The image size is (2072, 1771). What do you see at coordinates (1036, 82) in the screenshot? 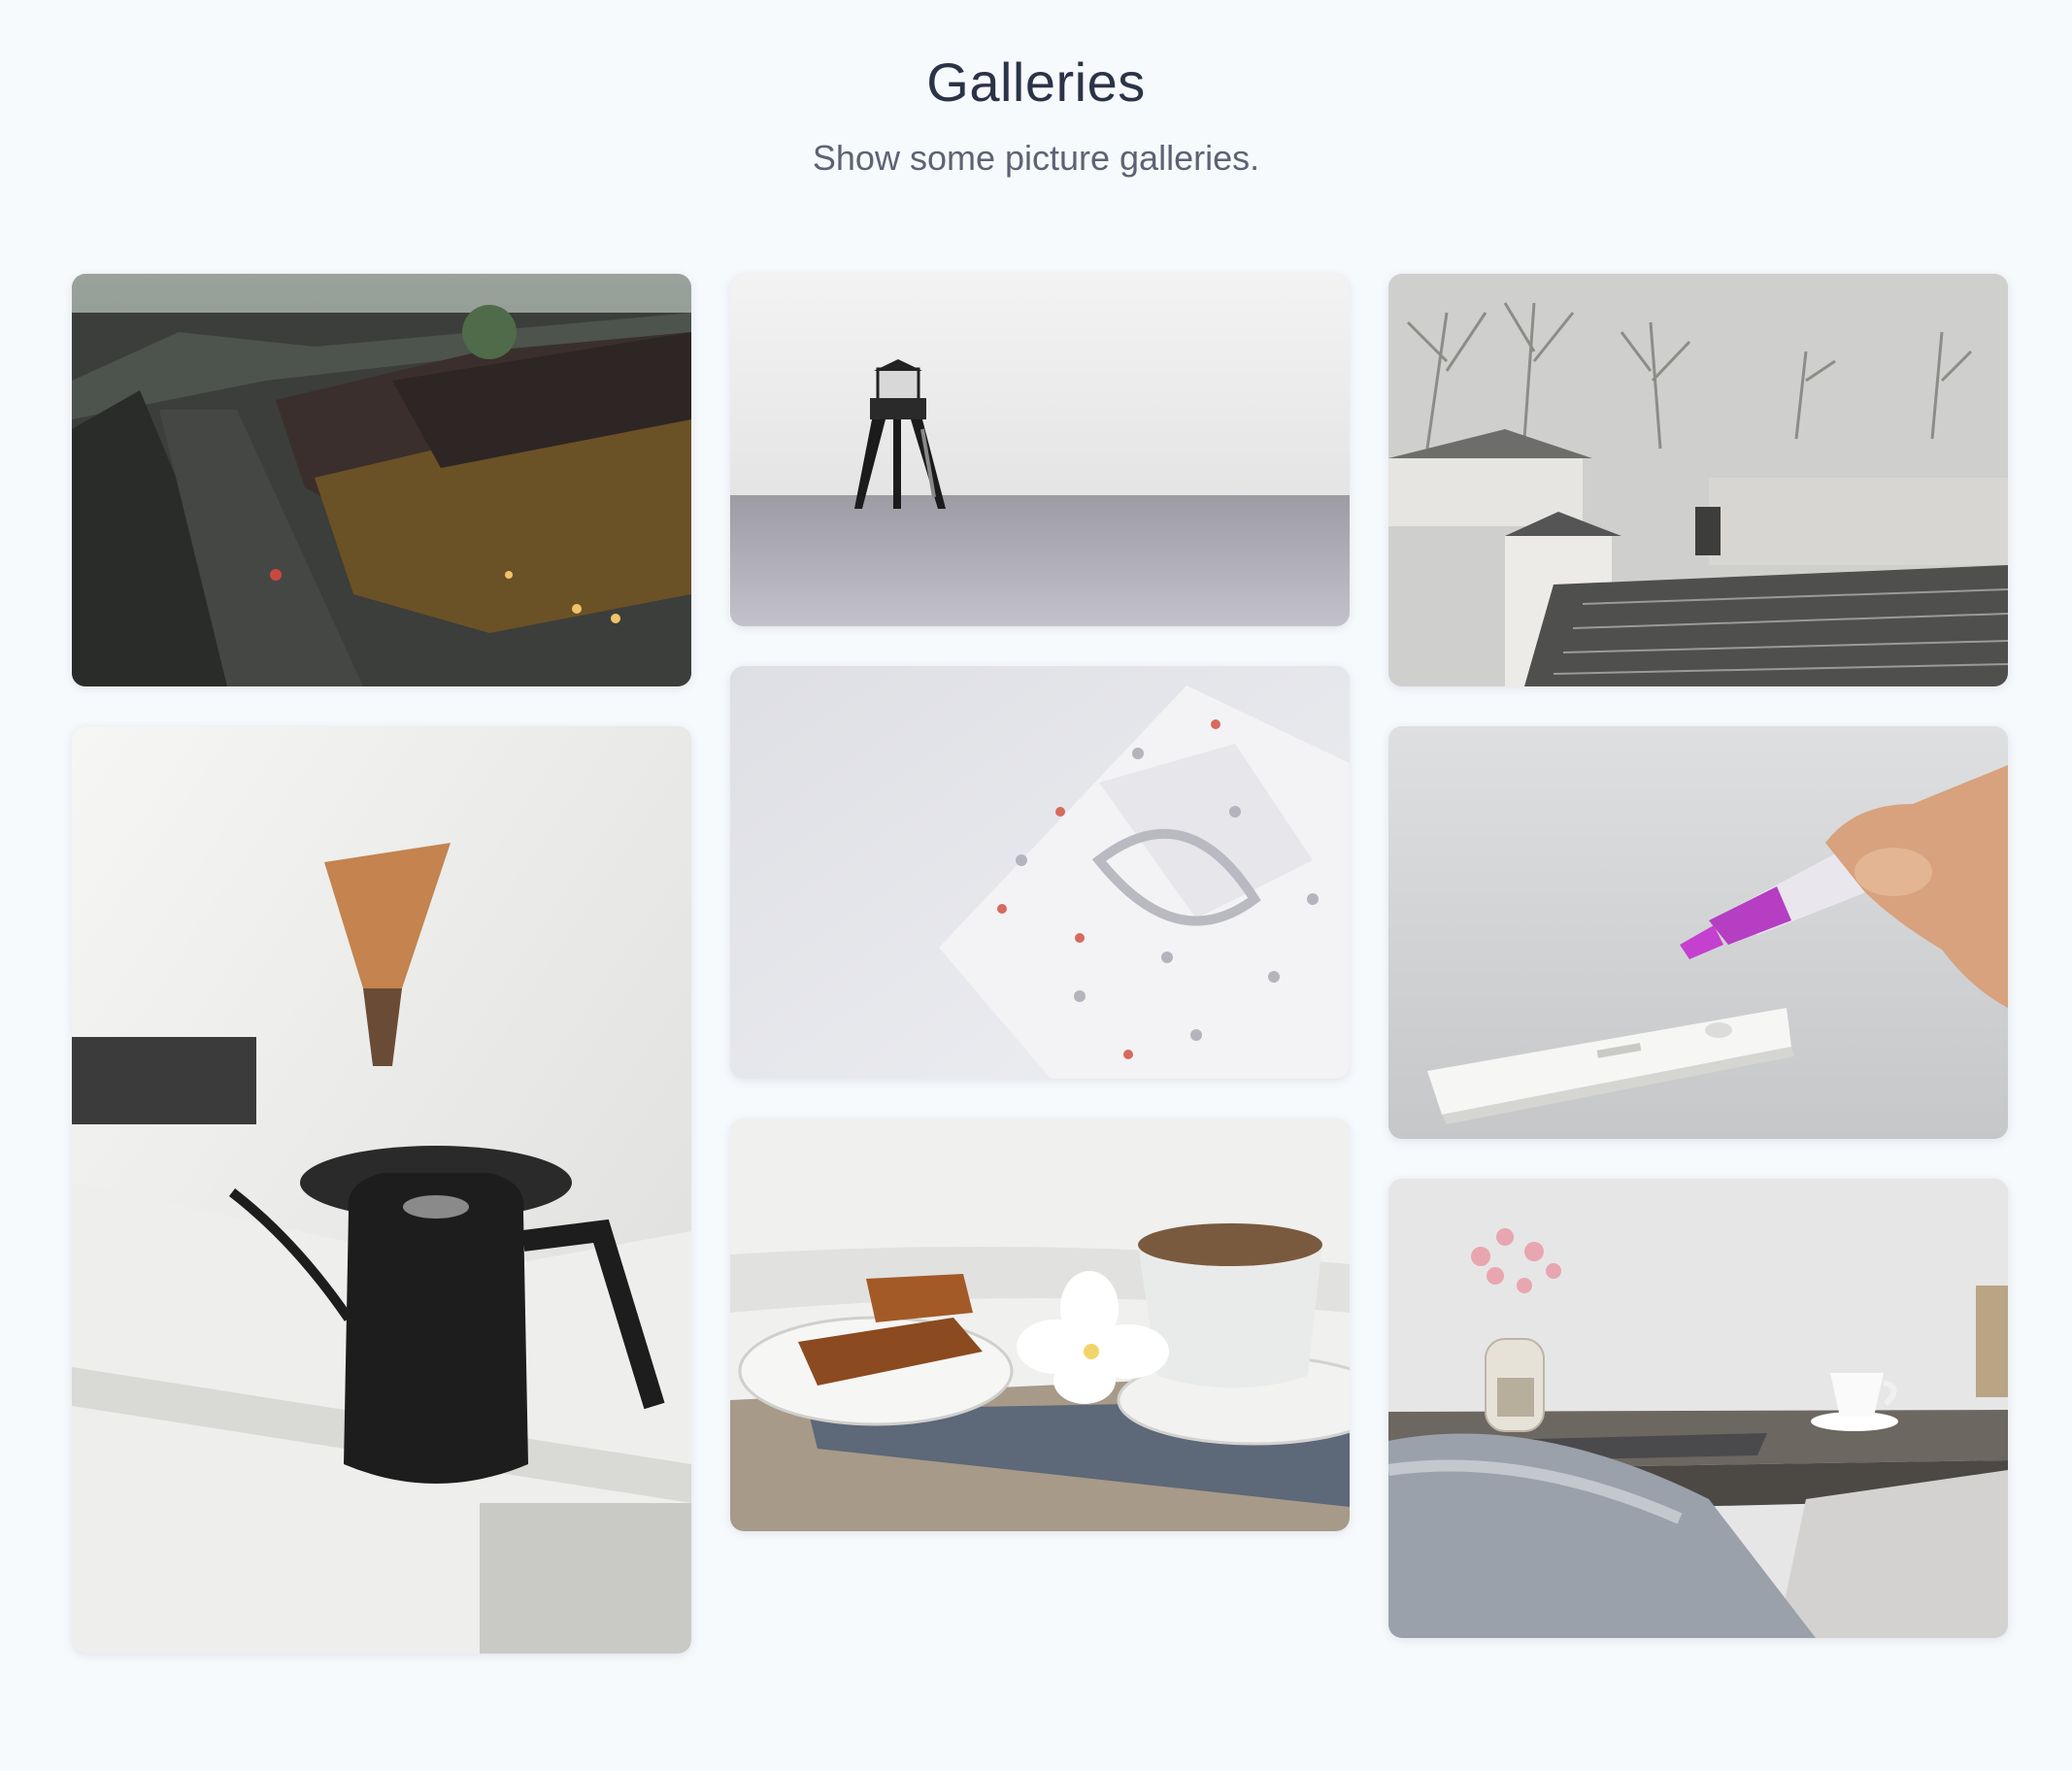
I see `page-title: Galleries` at bounding box center [1036, 82].